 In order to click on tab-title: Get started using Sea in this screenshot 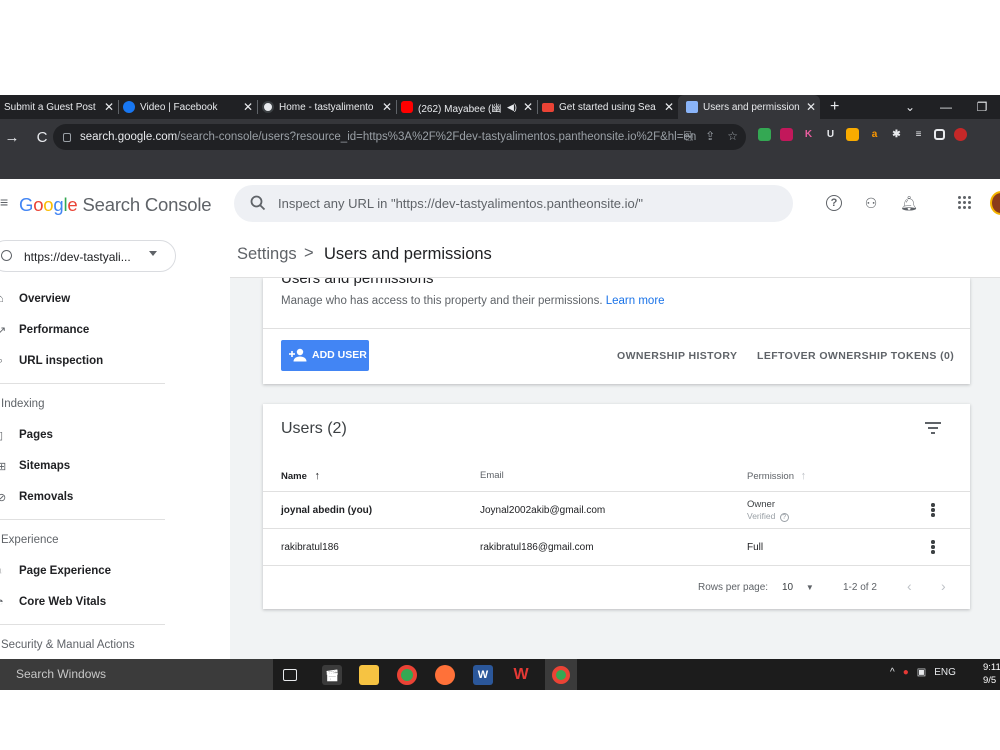, I will do `click(607, 107)`.